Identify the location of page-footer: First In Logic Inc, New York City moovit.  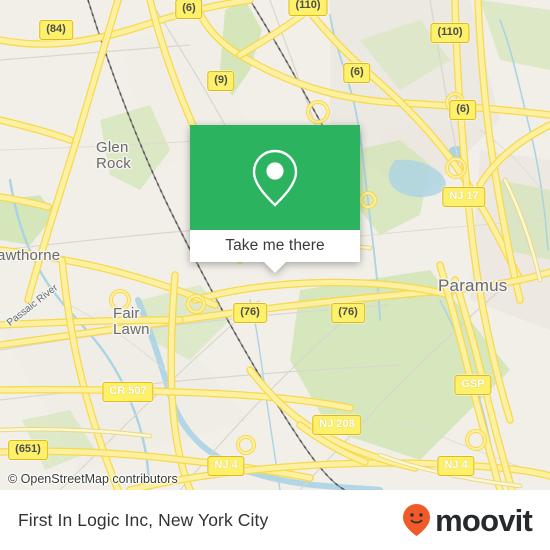
(275, 520).